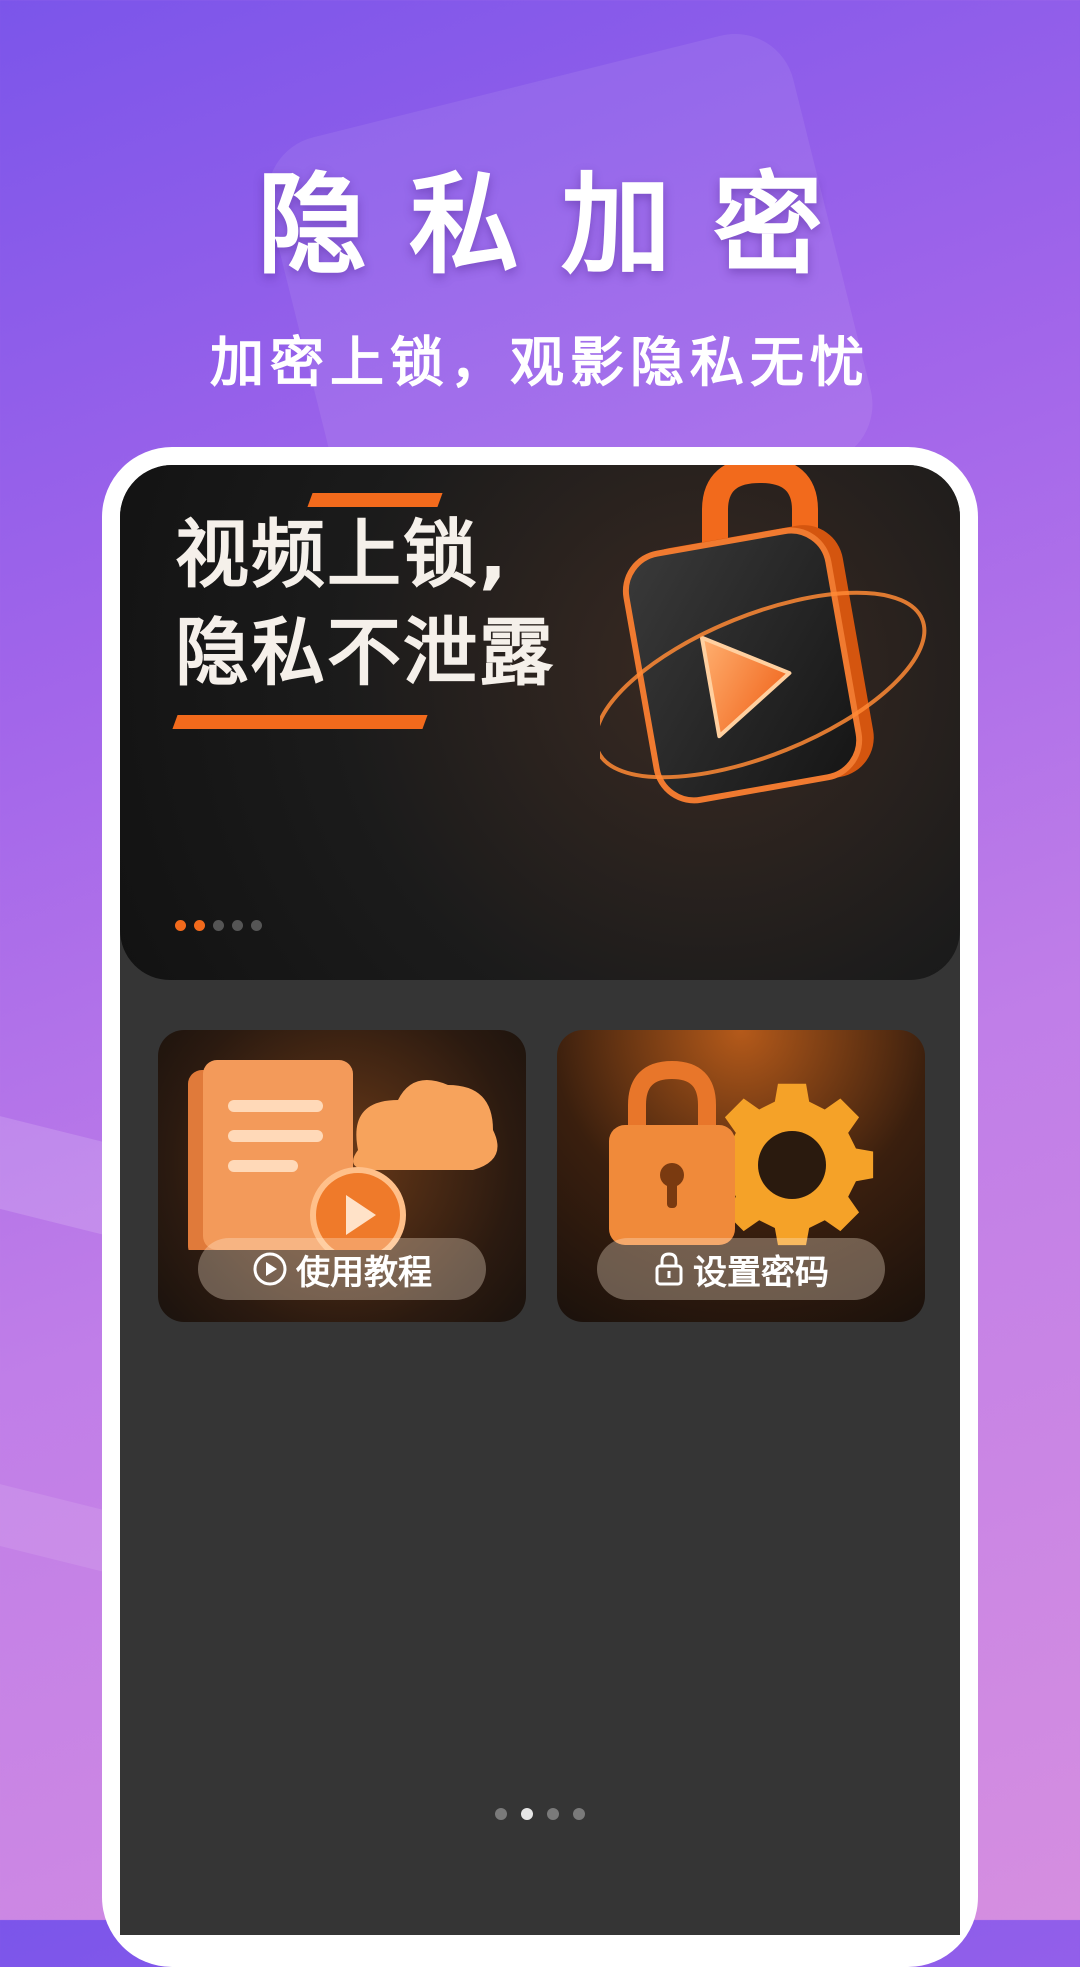 The image size is (1080, 1967). I want to click on banner-indicator, so click(218, 925).